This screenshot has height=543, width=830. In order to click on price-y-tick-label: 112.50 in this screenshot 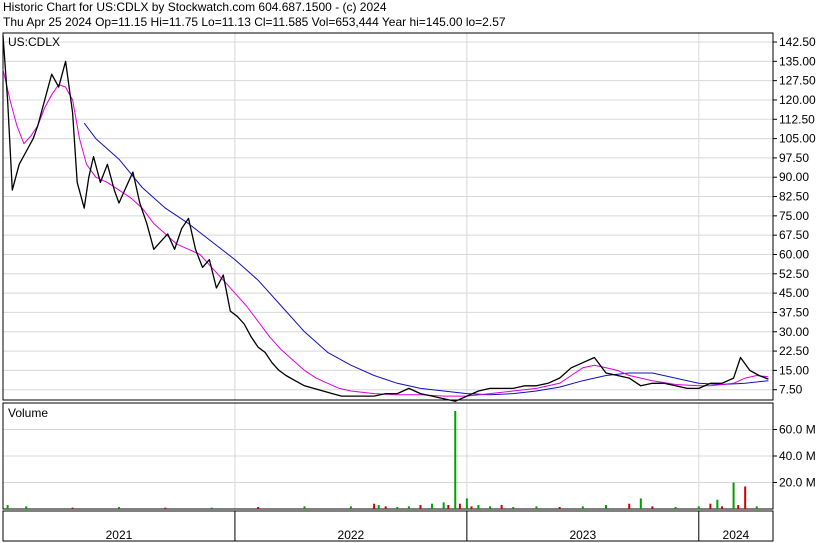, I will do `click(797, 119)`.